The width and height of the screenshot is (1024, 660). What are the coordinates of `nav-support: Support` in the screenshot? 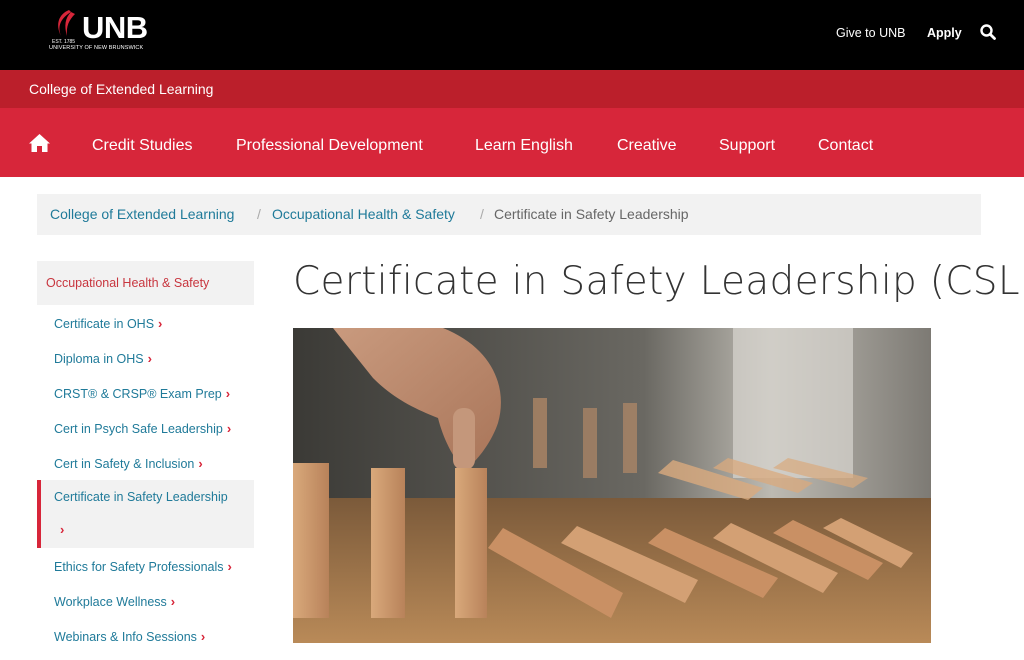 It's located at (747, 146).